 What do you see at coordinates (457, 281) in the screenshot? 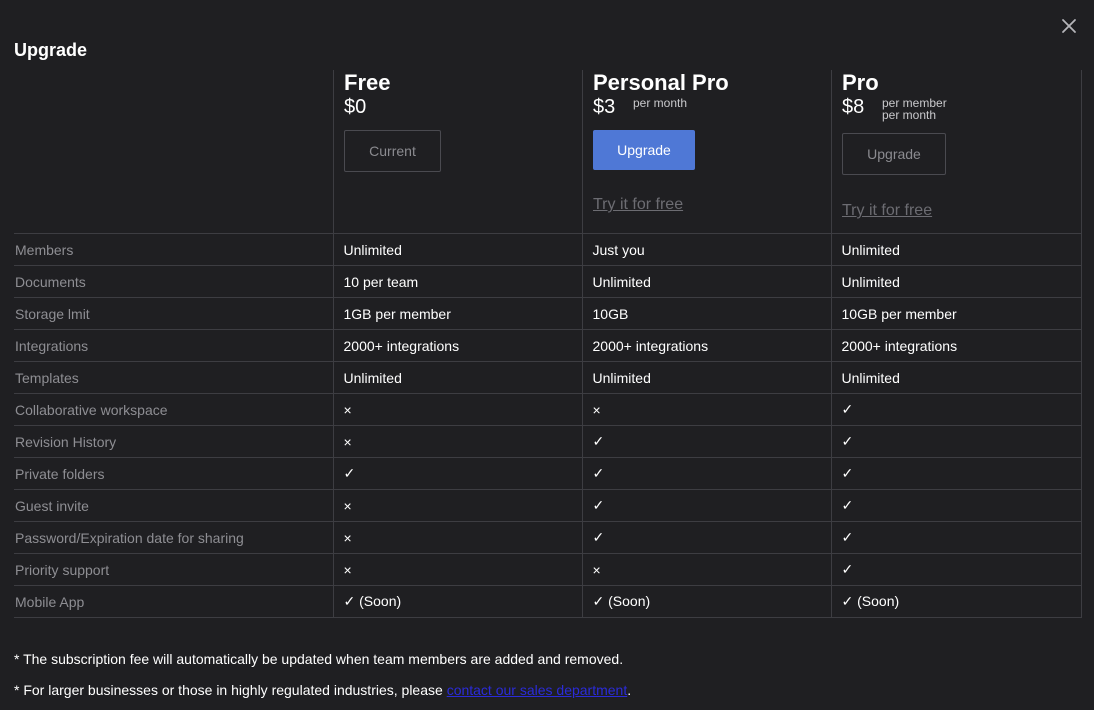
I see `feature-value: 10 per team` at bounding box center [457, 281].